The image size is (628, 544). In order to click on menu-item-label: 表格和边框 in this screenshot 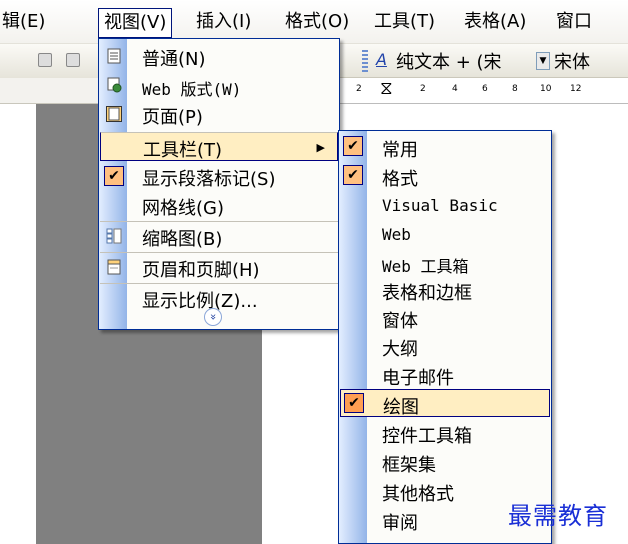, I will do `click(427, 293)`.